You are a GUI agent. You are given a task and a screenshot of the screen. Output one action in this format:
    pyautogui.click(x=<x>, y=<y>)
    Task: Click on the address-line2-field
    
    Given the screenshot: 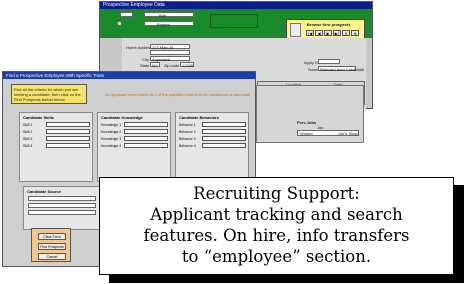 What is the action you would take?
    pyautogui.click(x=170, y=52)
    